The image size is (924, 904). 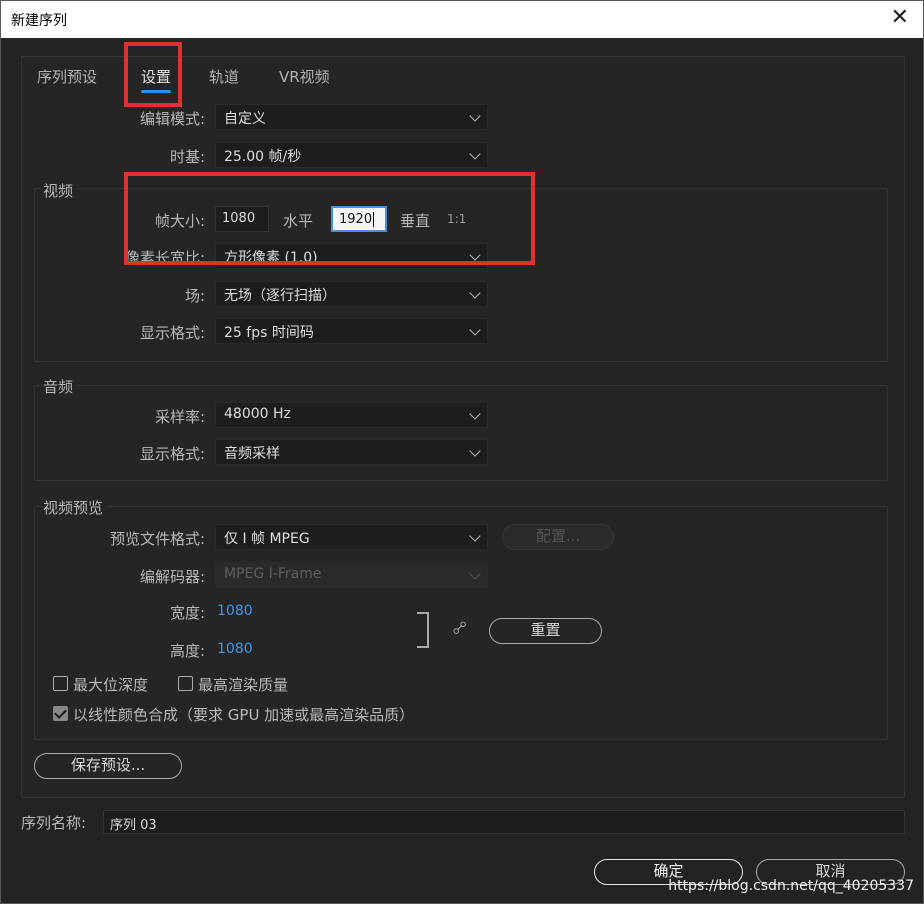 What do you see at coordinates (245, 119) in the screenshot?
I see `select-value: 自定义` at bounding box center [245, 119].